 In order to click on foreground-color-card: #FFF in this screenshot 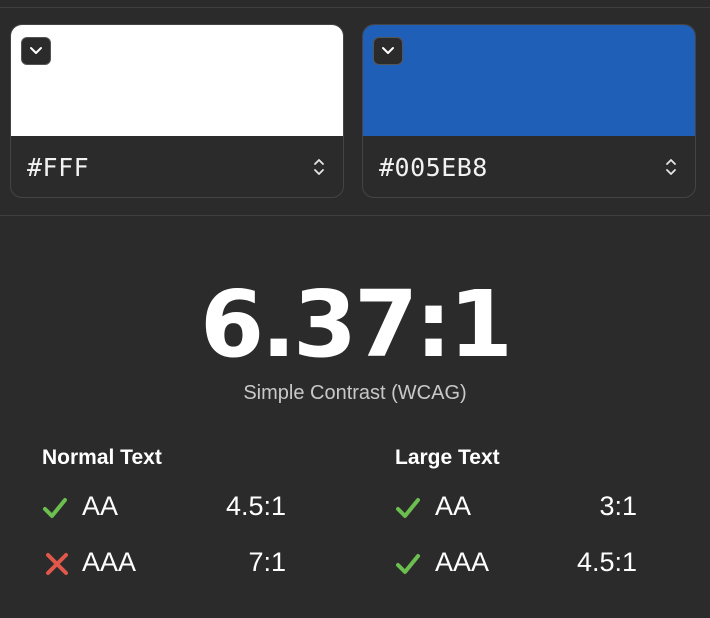, I will do `click(177, 111)`.